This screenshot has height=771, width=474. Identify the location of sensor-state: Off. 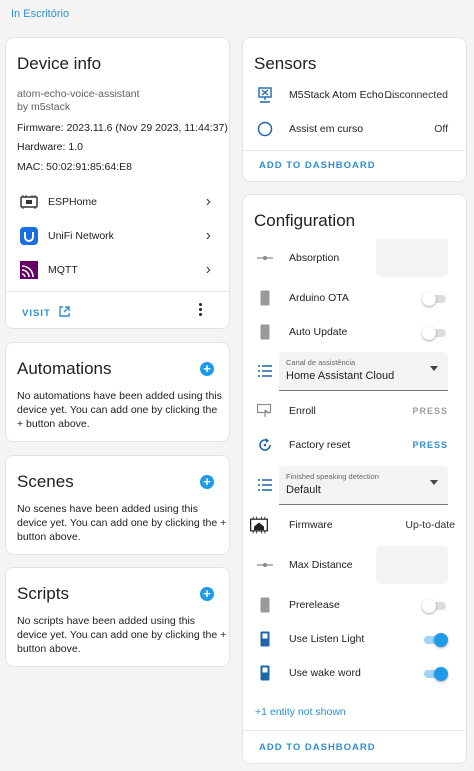
(441, 129).